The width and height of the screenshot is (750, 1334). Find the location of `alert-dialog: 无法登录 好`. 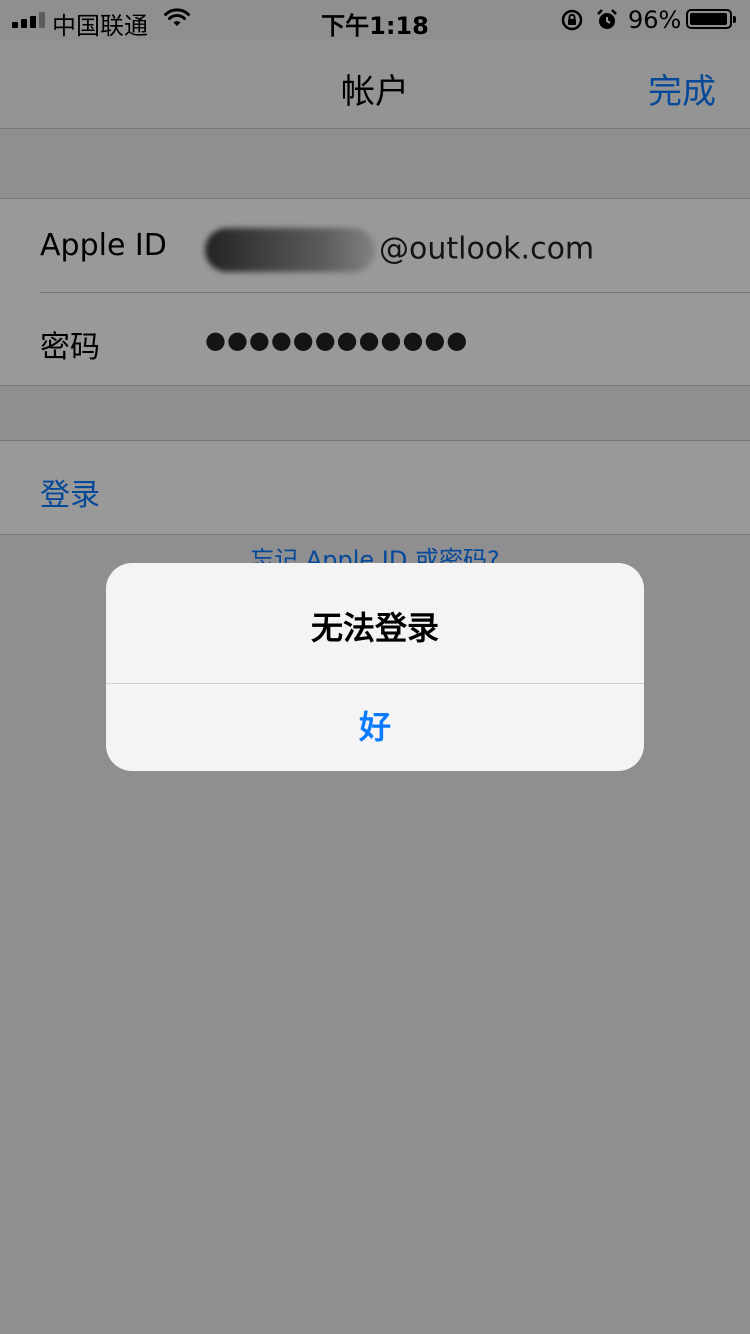

alert-dialog: 无法登录 好 is located at coordinates (375, 667).